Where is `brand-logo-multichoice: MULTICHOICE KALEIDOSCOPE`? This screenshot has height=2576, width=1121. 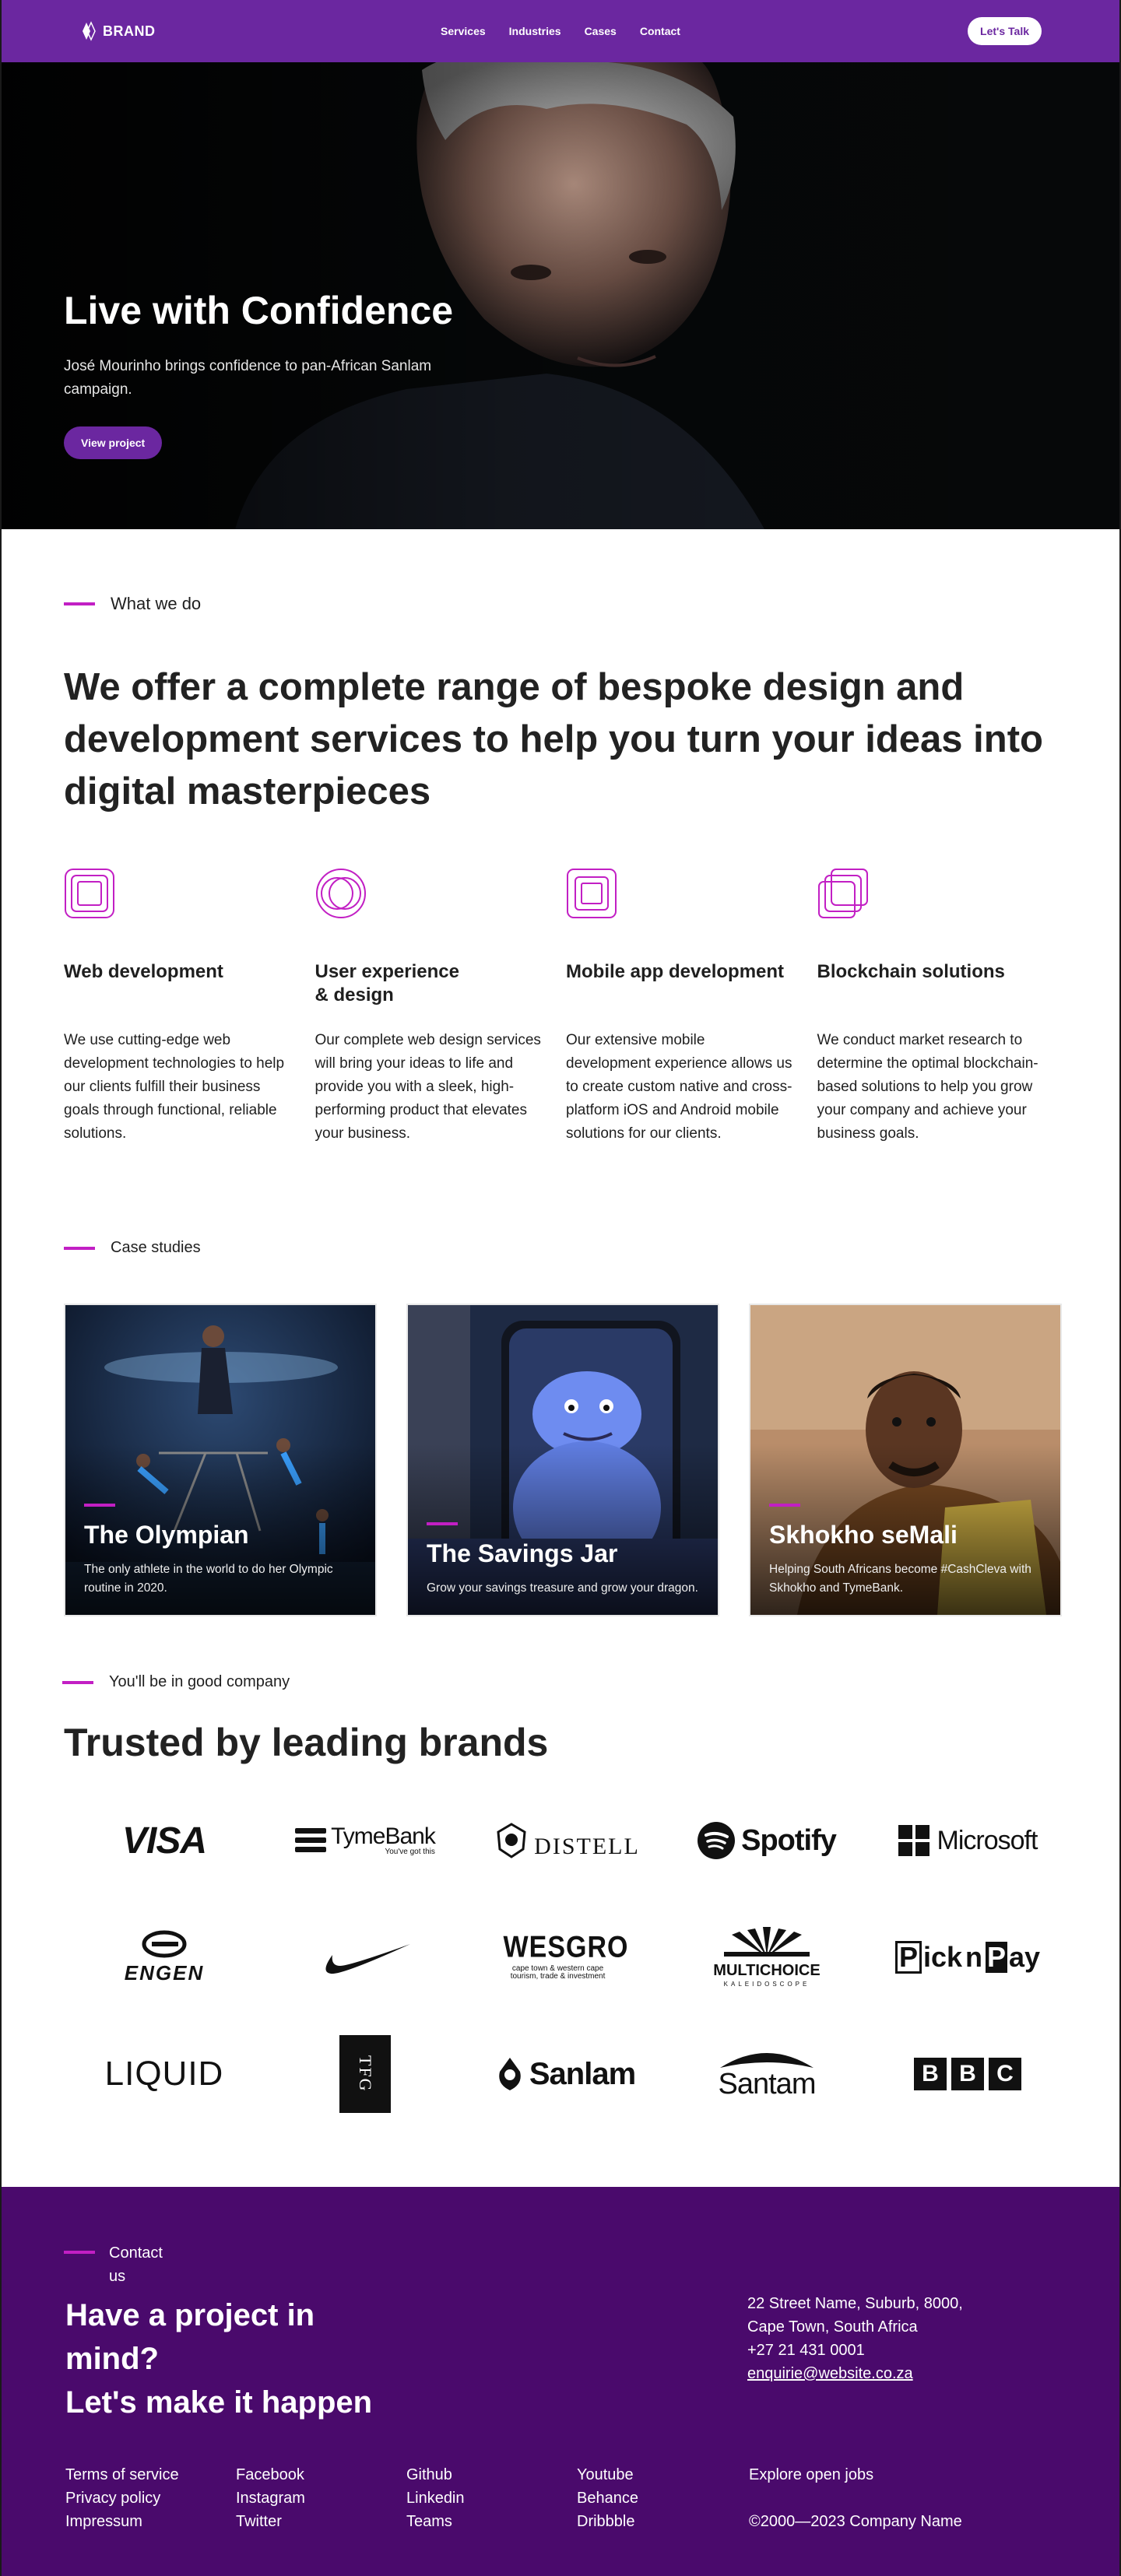
brand-logo-multichoice: MULTICHOICE KALEIDOSCOPE is located at coordinates (766, 1957).